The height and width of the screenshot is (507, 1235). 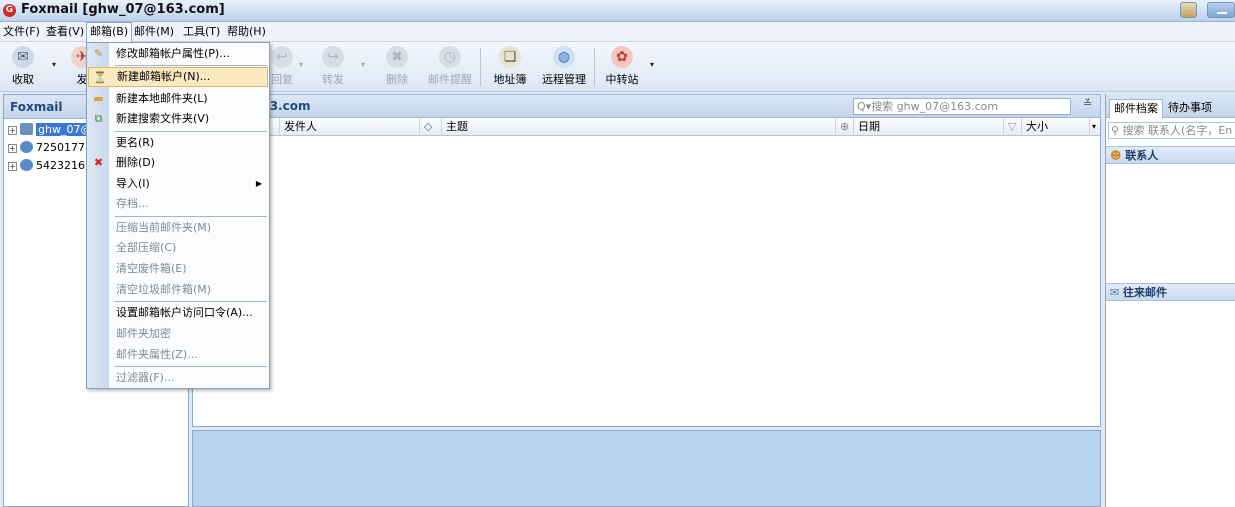 I want to click on account-name: ghw_07@, so click(x=65, y=129).